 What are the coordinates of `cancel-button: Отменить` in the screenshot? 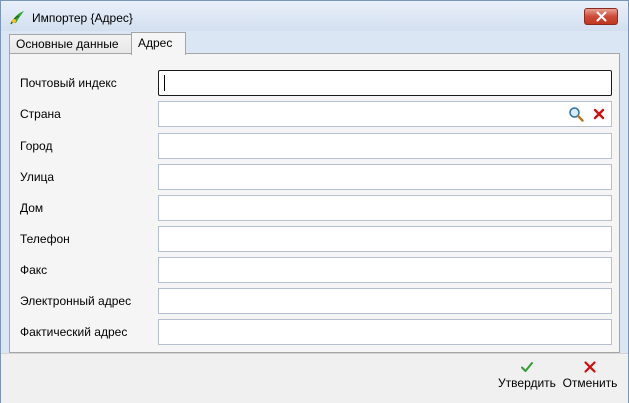 It's located at (590, 378).